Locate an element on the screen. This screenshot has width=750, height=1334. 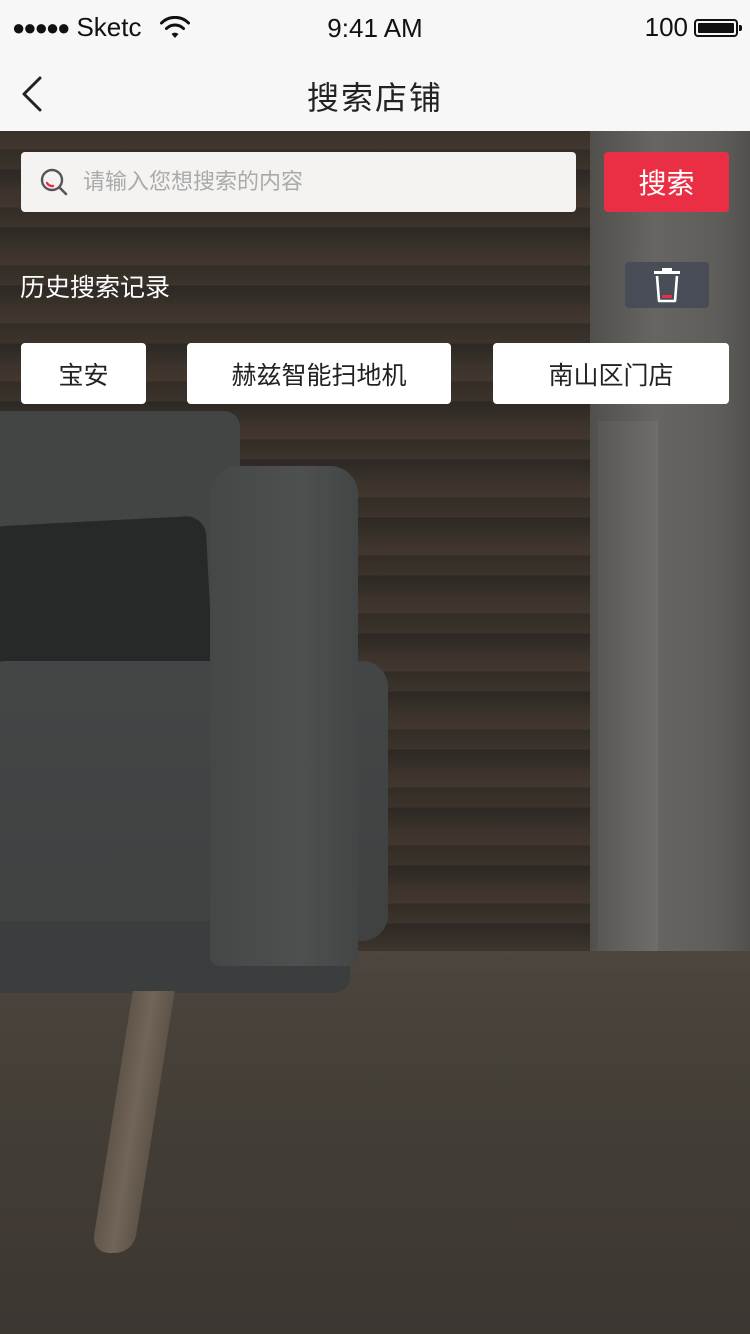
battery-level: 100 is located at coordinates (666, 27).